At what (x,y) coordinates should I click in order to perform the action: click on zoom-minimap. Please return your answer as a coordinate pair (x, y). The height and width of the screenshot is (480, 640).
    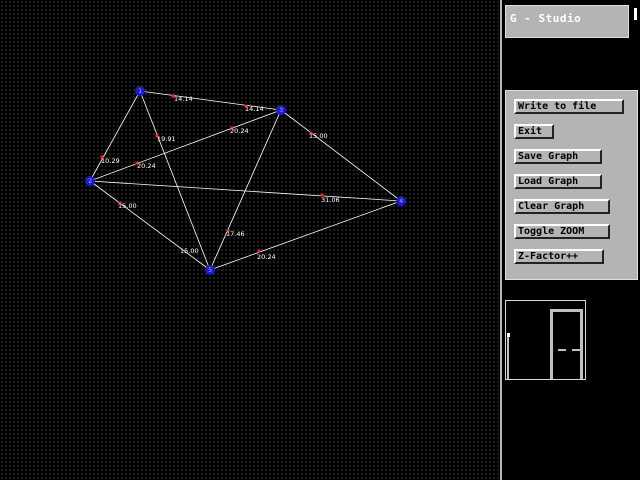
    Looking at the image, I should click on (545, 340).